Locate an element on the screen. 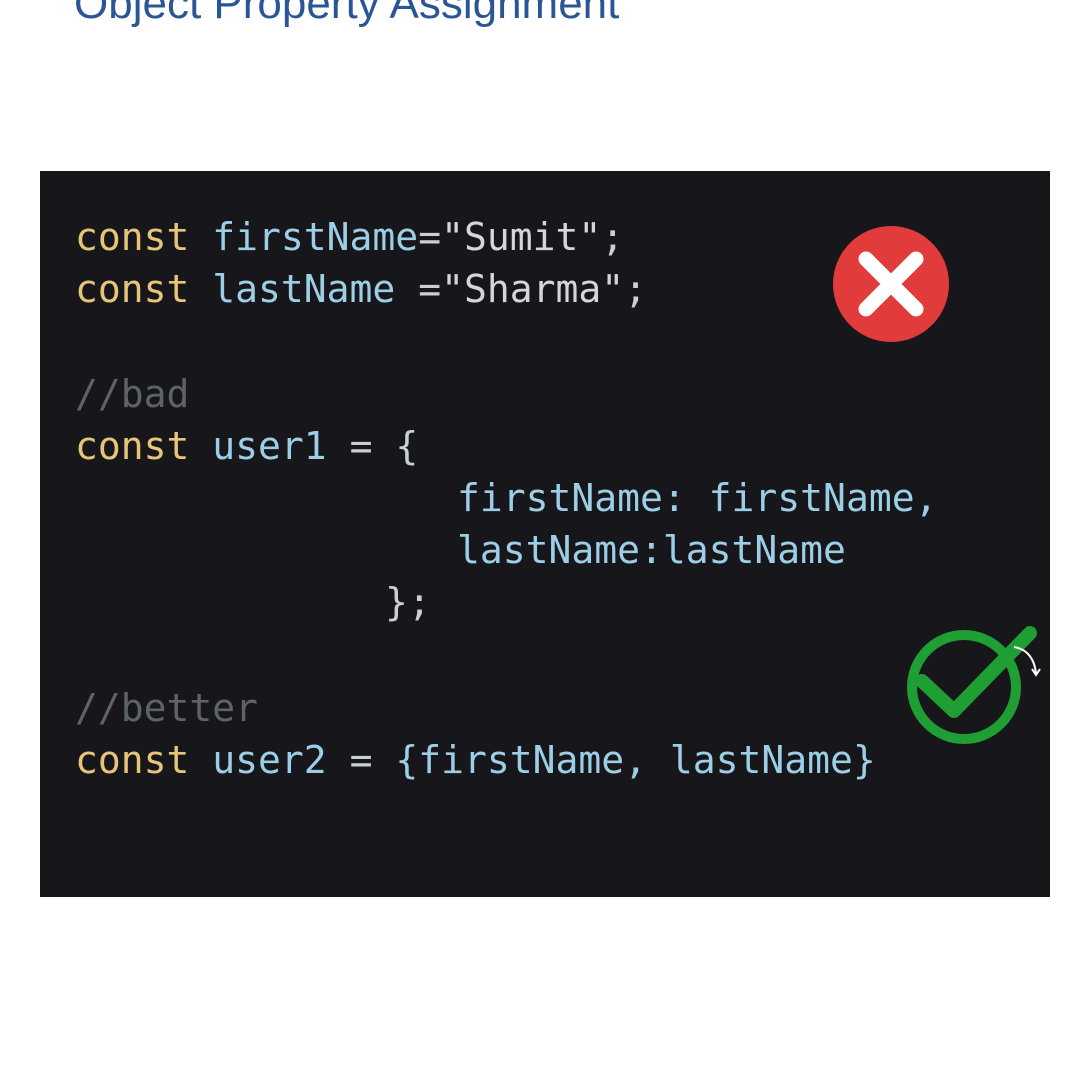 The height and width of the screenshot is (1080, 1080). open-brace: { is located at coordinates (407, 446).